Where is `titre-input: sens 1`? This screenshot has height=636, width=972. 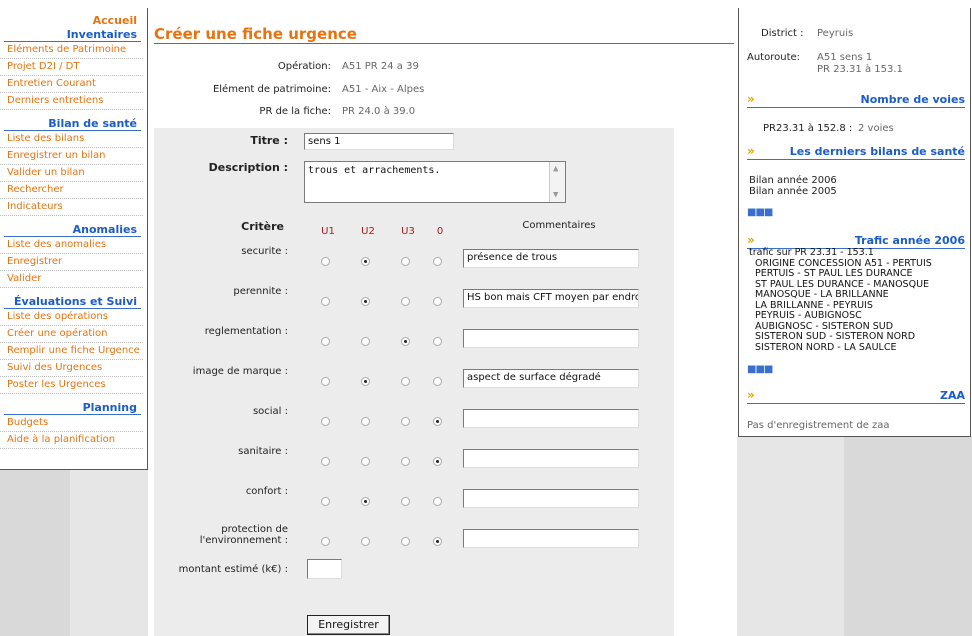
titre-input: sens 1 is located at coordinates (379, 141).